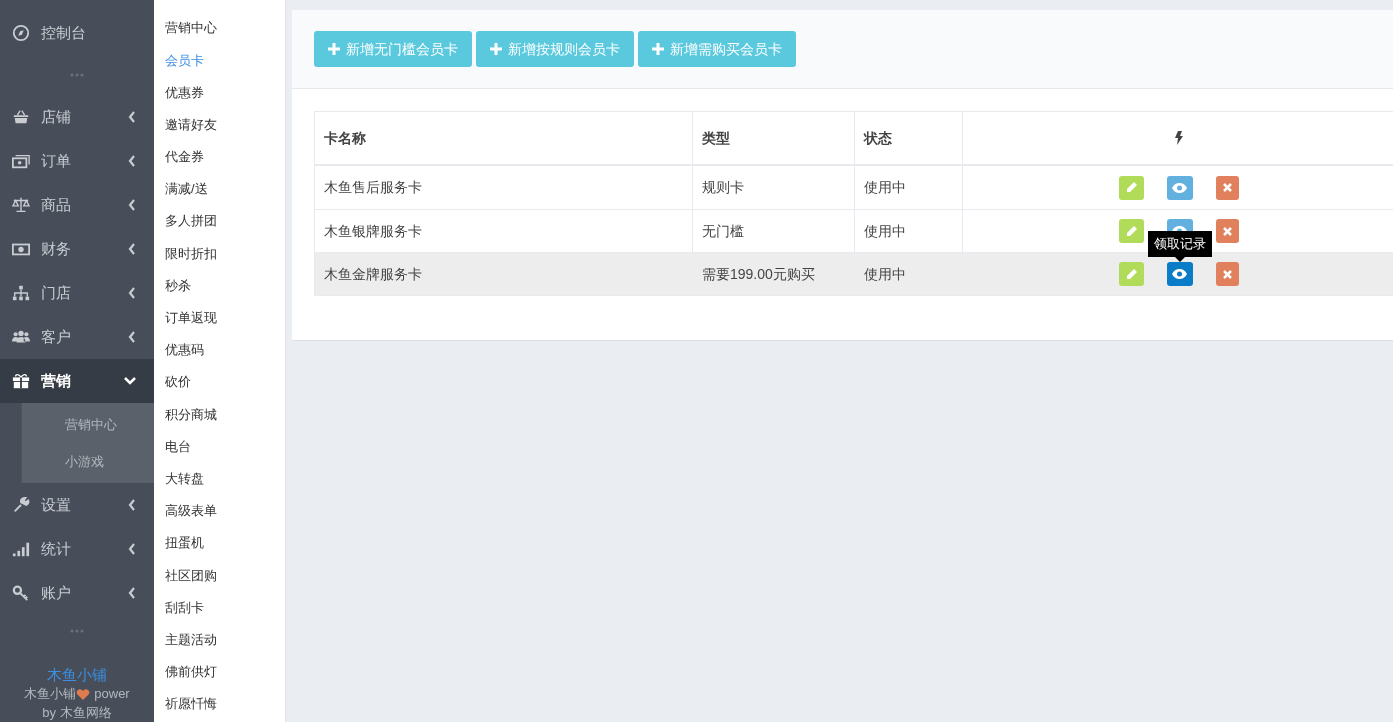  I want to click on column-header: 卡名称, so click(345, 138).